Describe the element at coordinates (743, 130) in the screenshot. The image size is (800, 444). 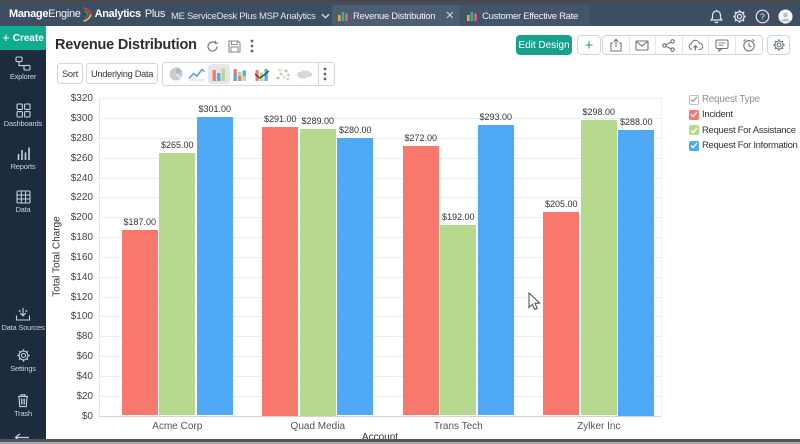
I see `legend-item-request-for-assistance: Request For Assistance` at that location.